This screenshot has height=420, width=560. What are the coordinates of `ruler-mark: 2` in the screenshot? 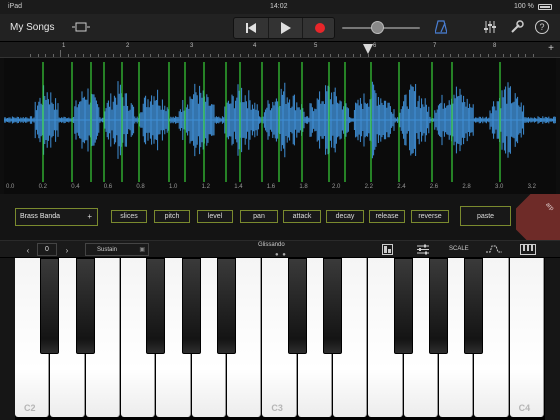 It's located at (128, 46).